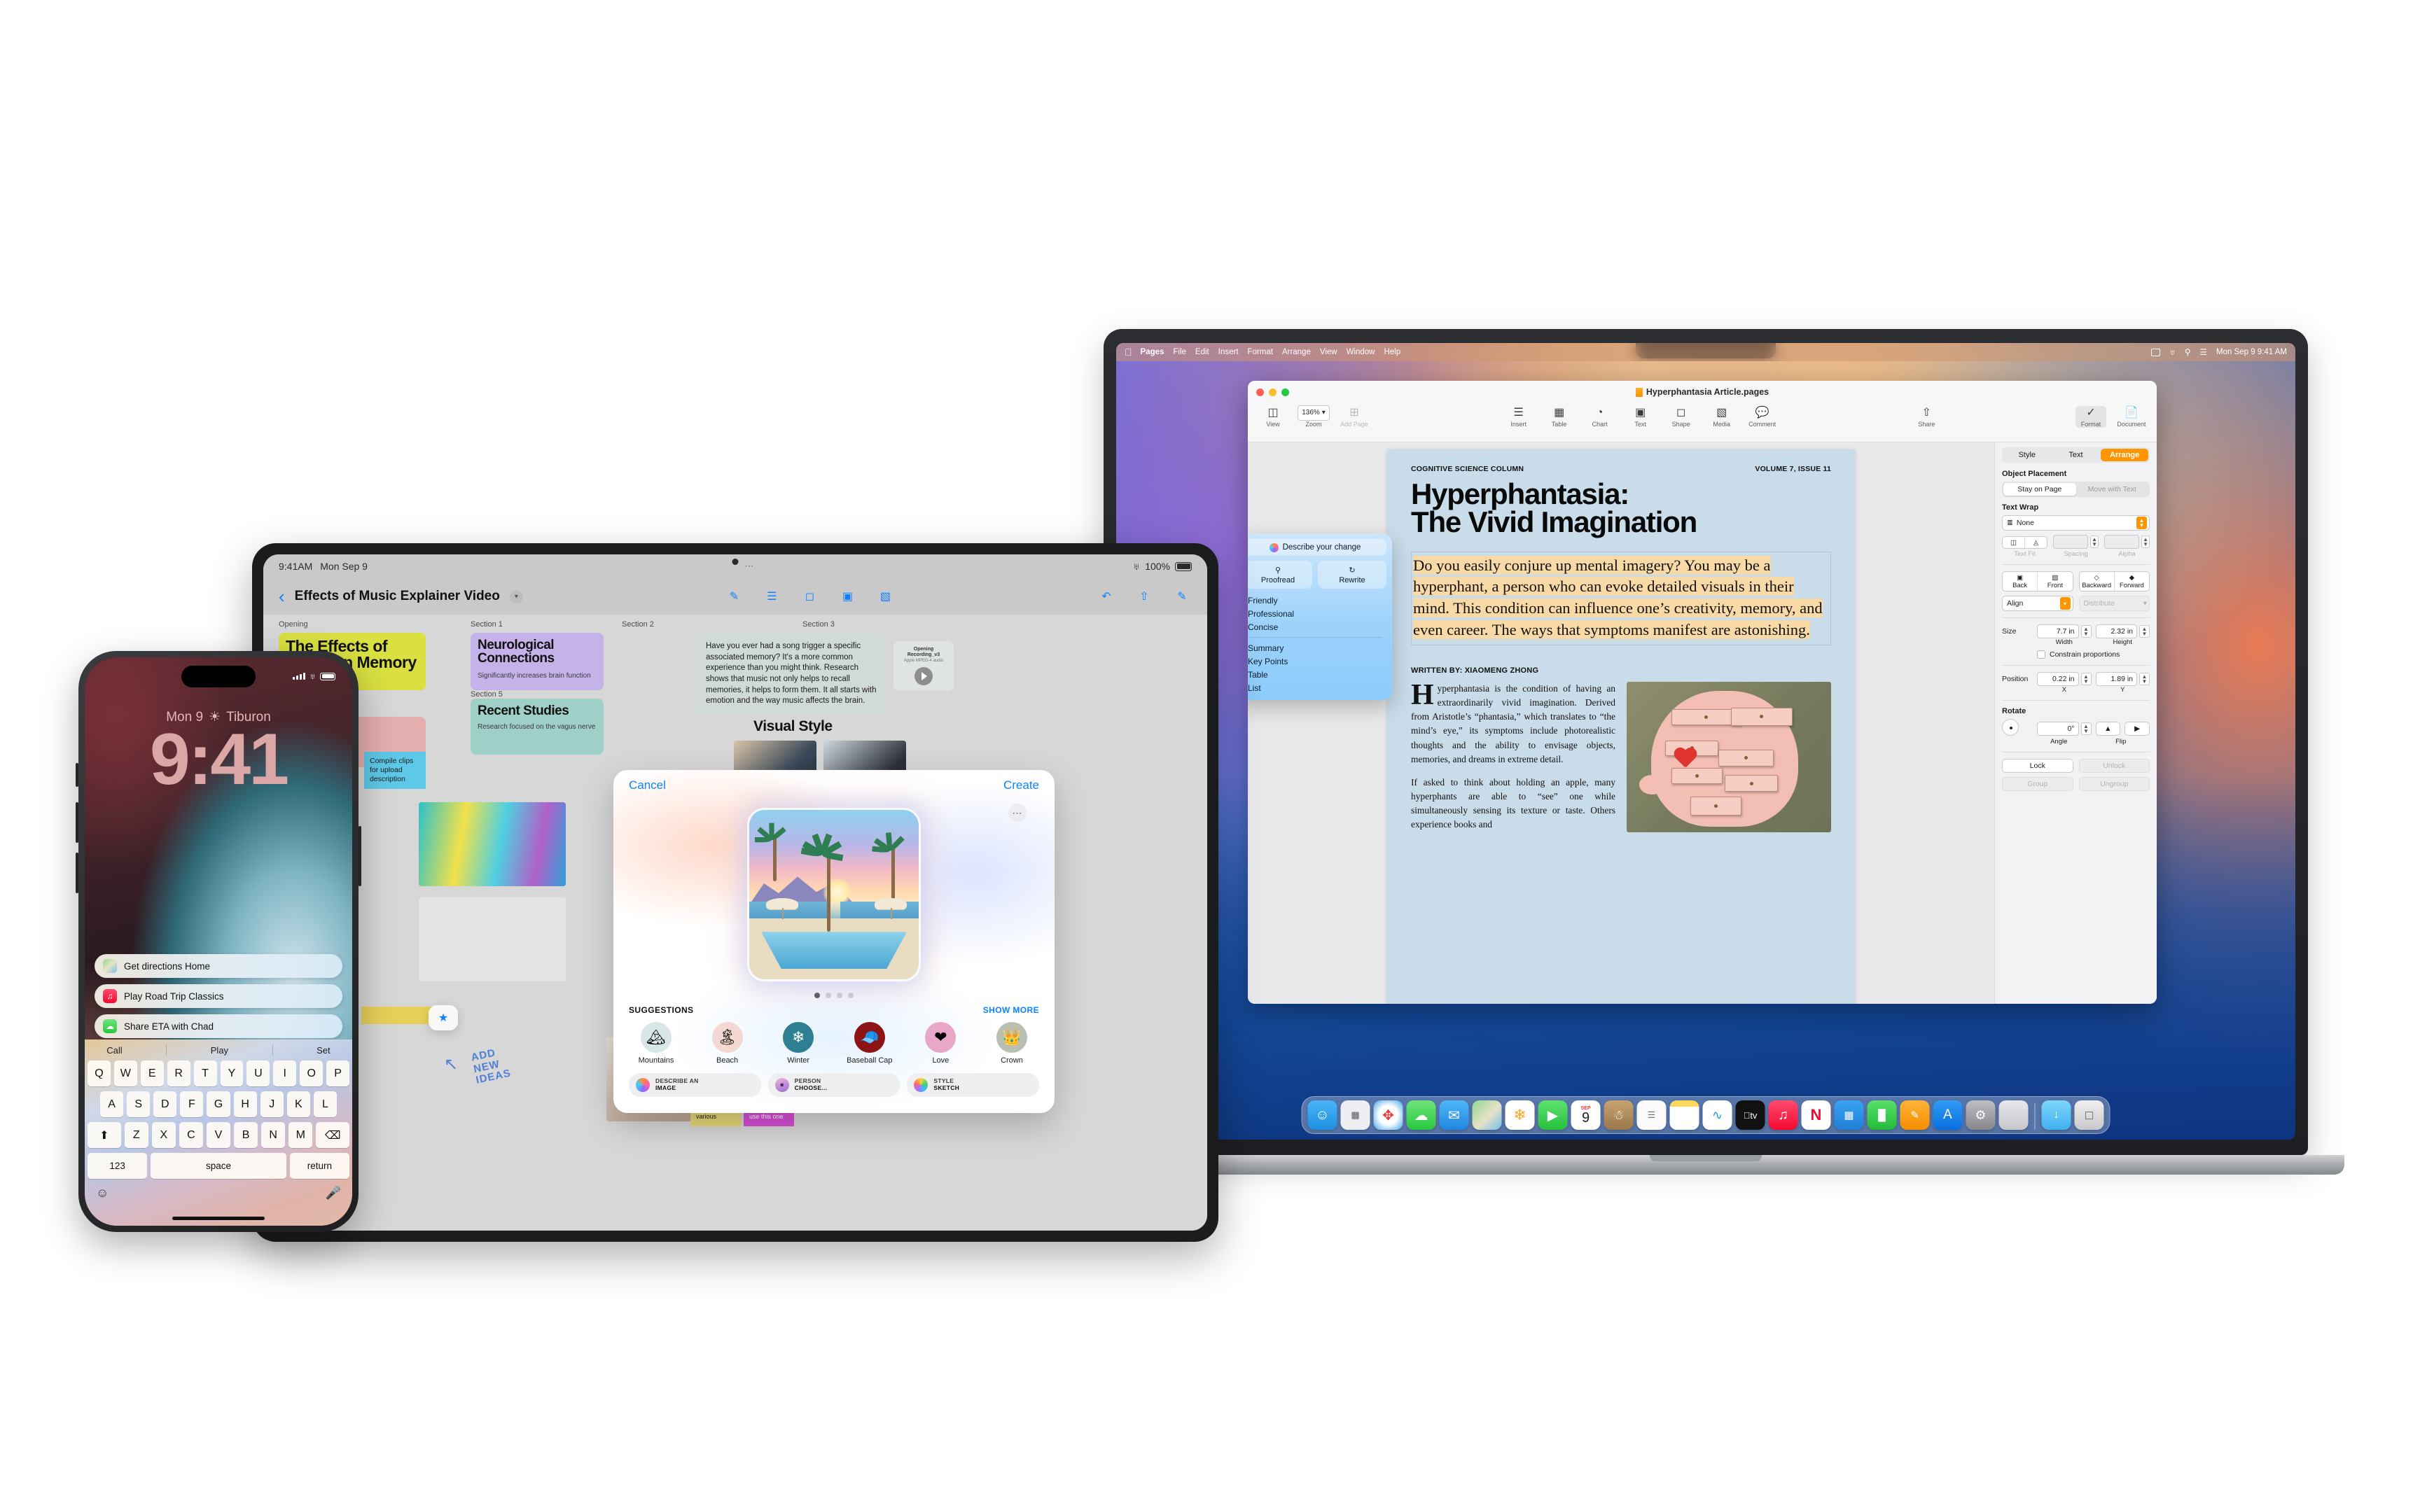 The image size is (2420, 1512). I want to click on key-c: C, so click(191, 1135).